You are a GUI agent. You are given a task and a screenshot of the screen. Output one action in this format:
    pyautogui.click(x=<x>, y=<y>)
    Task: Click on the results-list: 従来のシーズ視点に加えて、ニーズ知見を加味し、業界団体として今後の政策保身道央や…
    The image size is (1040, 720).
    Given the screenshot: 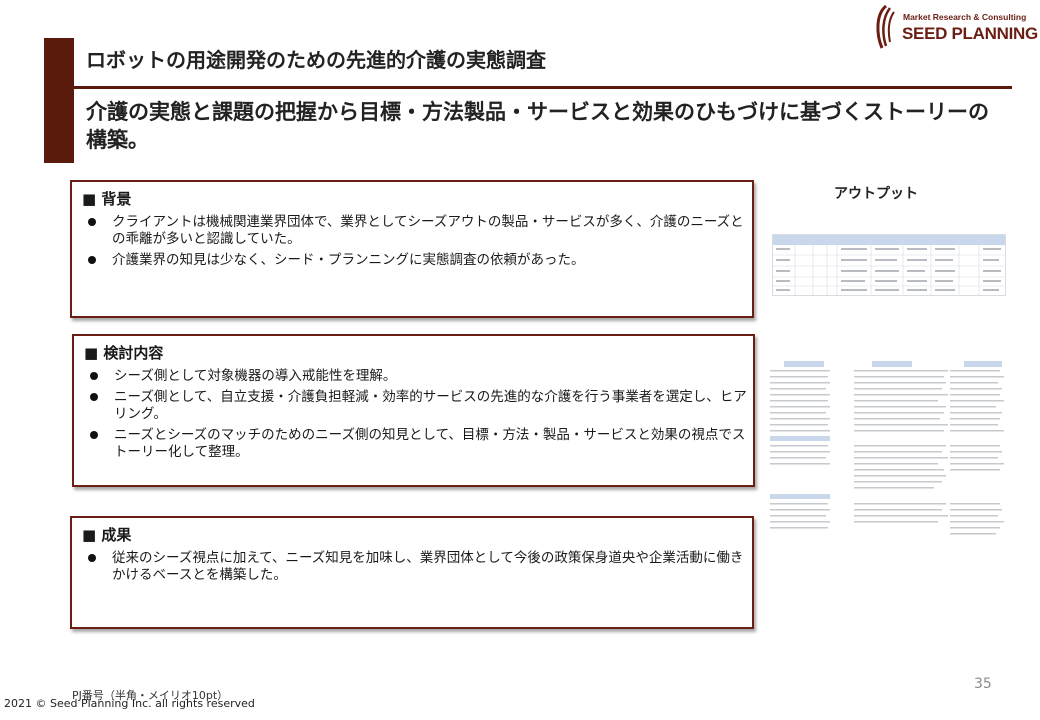 What is the action you would take?
    pyautogui.click(x=416, y=569)
    